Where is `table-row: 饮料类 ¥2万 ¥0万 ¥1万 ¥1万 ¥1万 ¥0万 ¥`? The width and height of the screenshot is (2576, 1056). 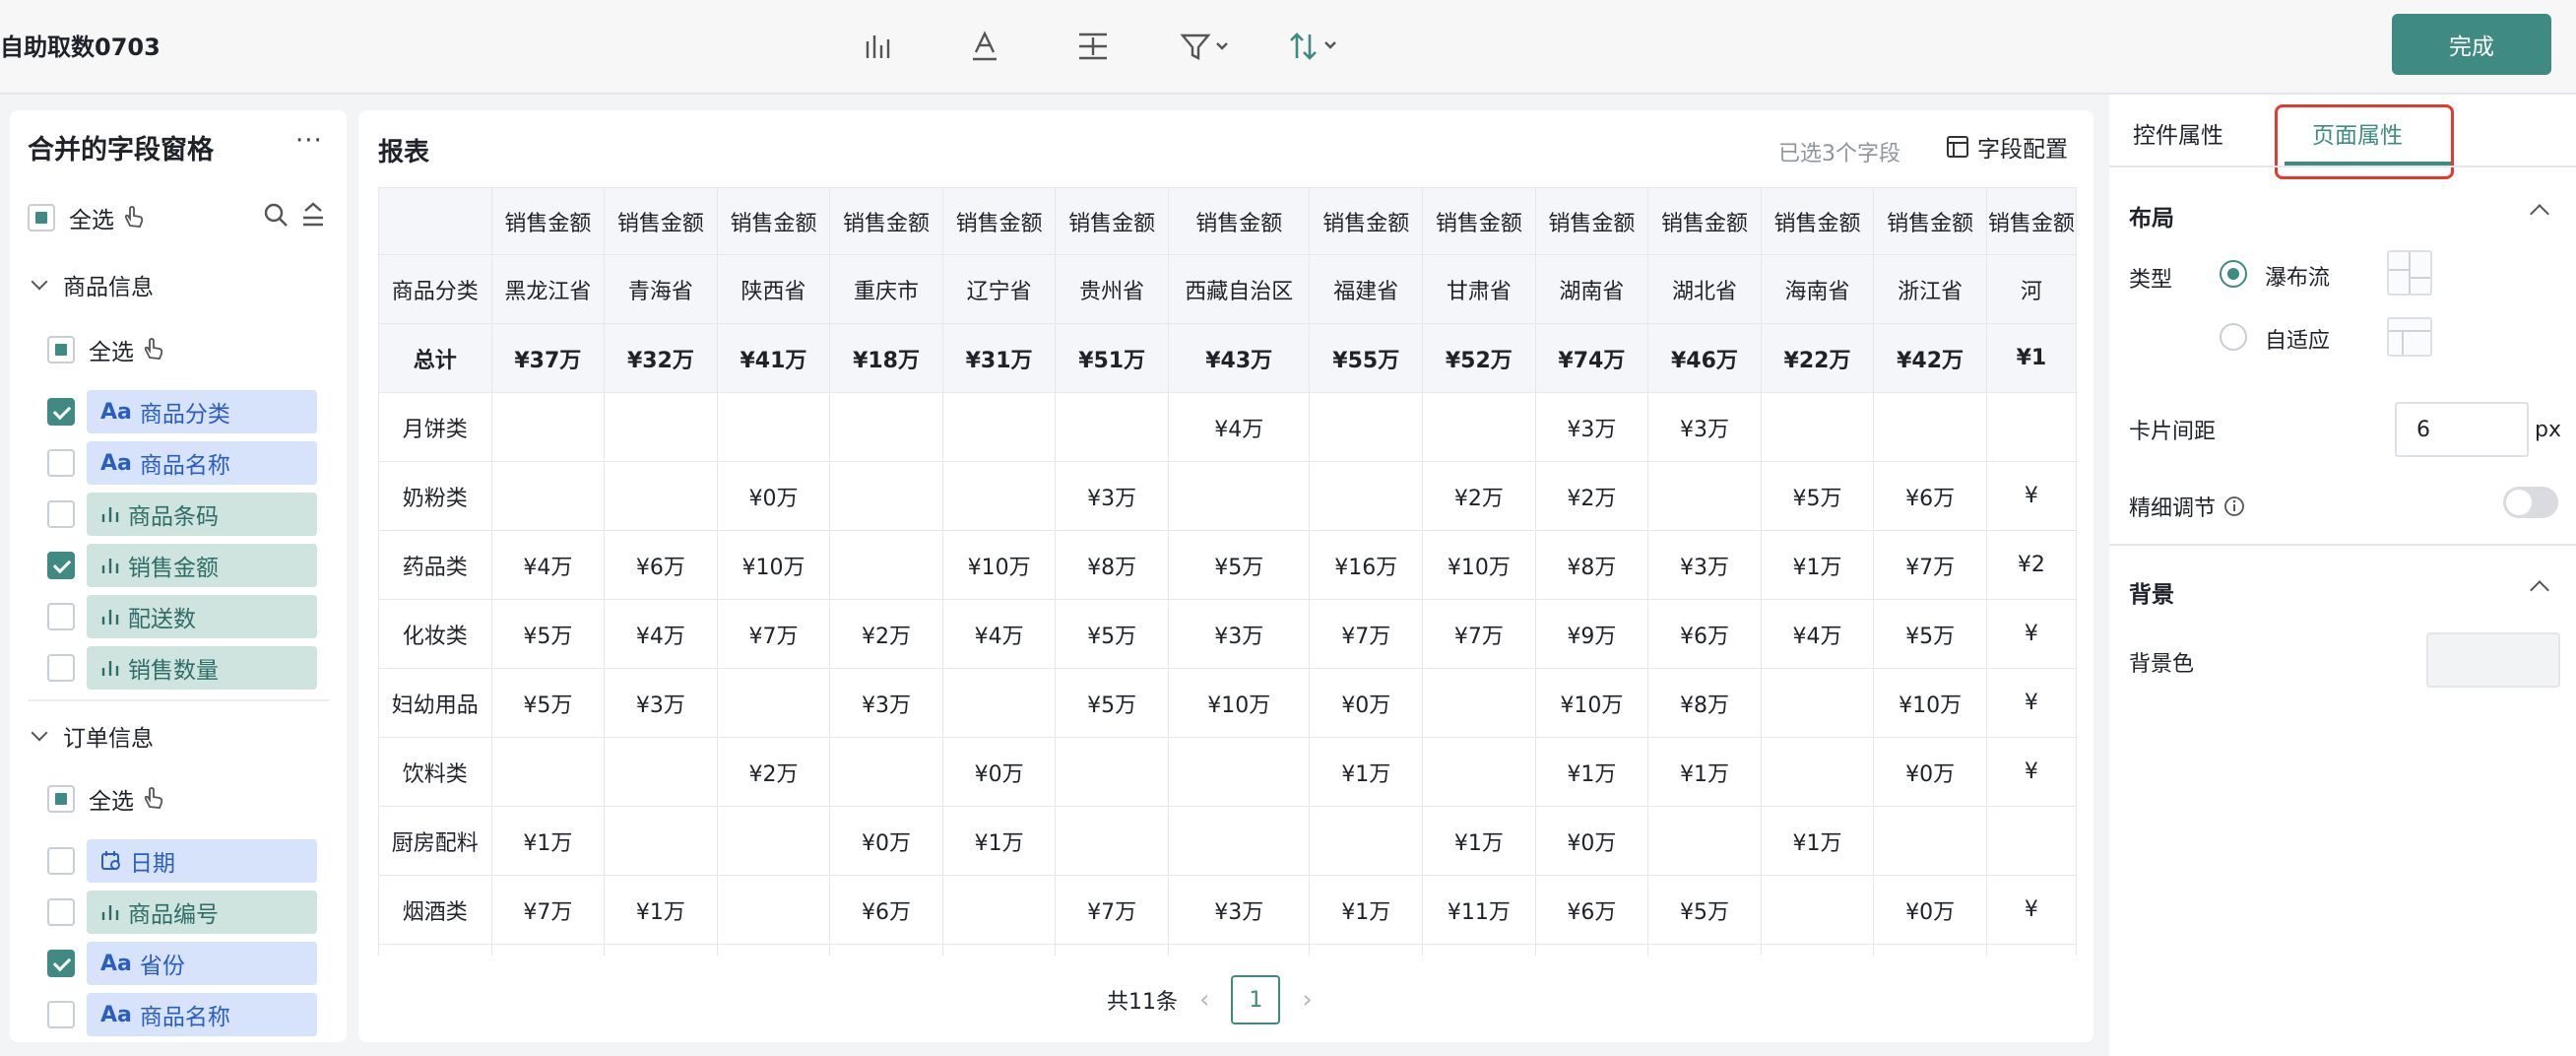
table-row: 饮料类 ¥2万 ¥0万 ¥1万 ¥1万 ¥1万 ¥0万 ¥ is located at coordinates (1227, 772).